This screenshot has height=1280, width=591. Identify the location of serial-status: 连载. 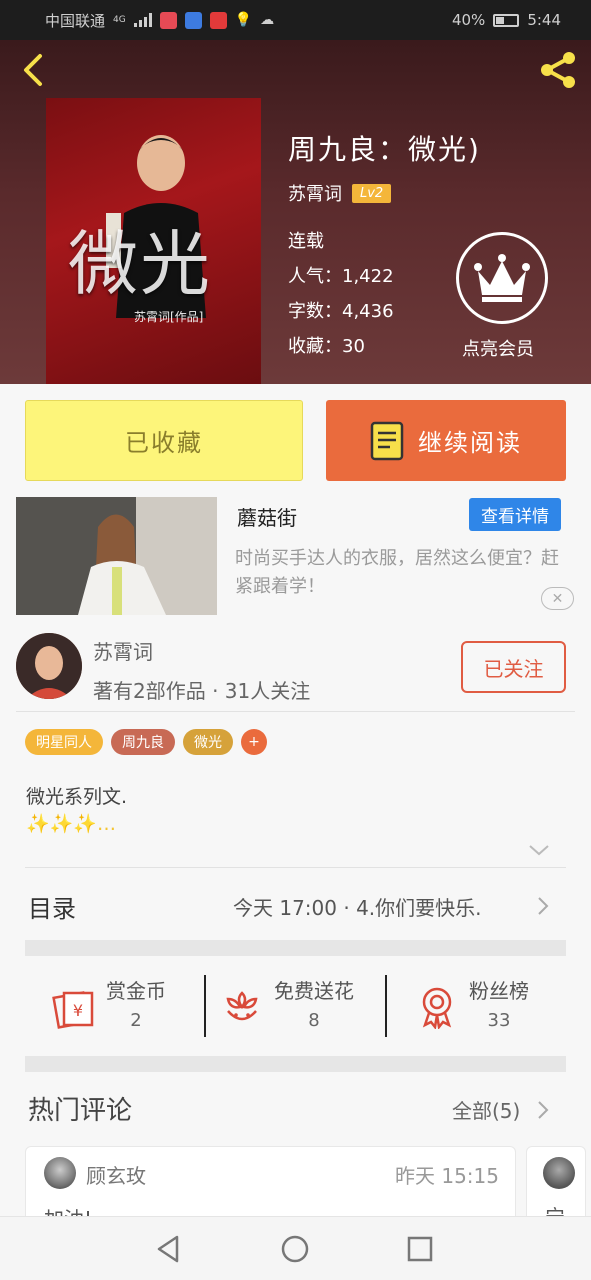
(306, 241).